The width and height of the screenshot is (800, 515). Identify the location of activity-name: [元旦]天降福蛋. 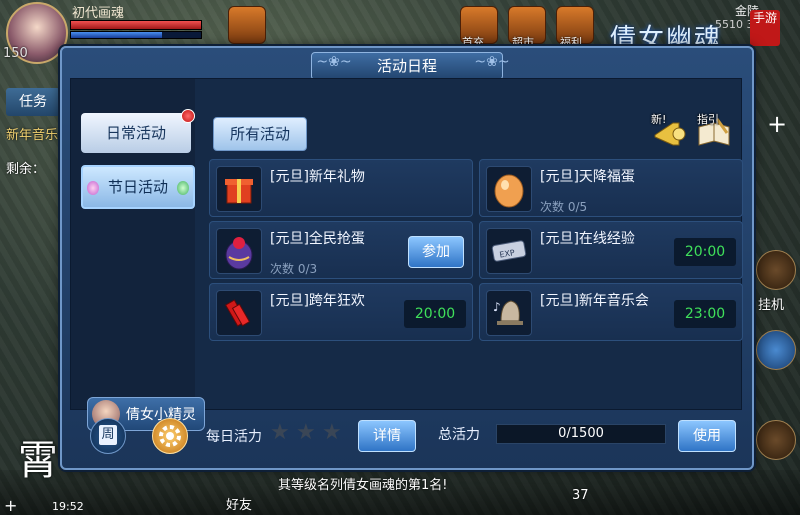
(587, 177).